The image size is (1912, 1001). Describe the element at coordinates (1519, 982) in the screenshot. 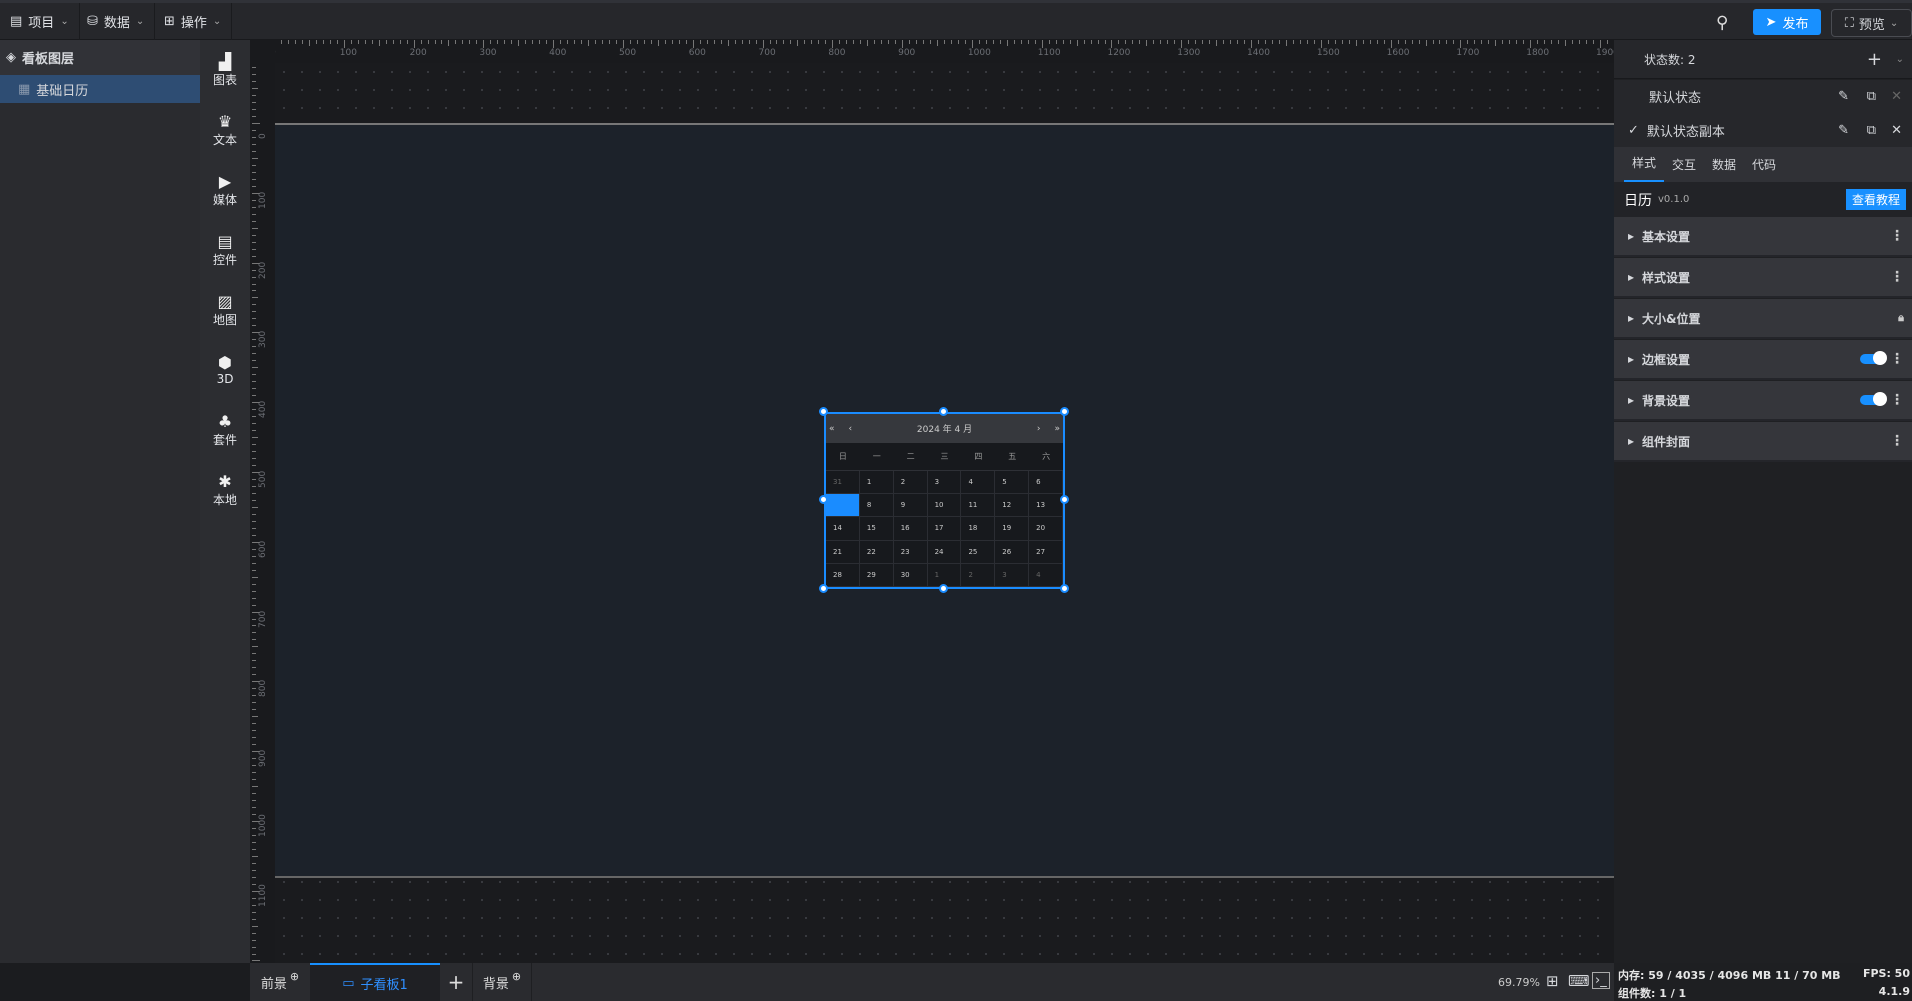

I see `zoom-level: 69.79%` at that location.